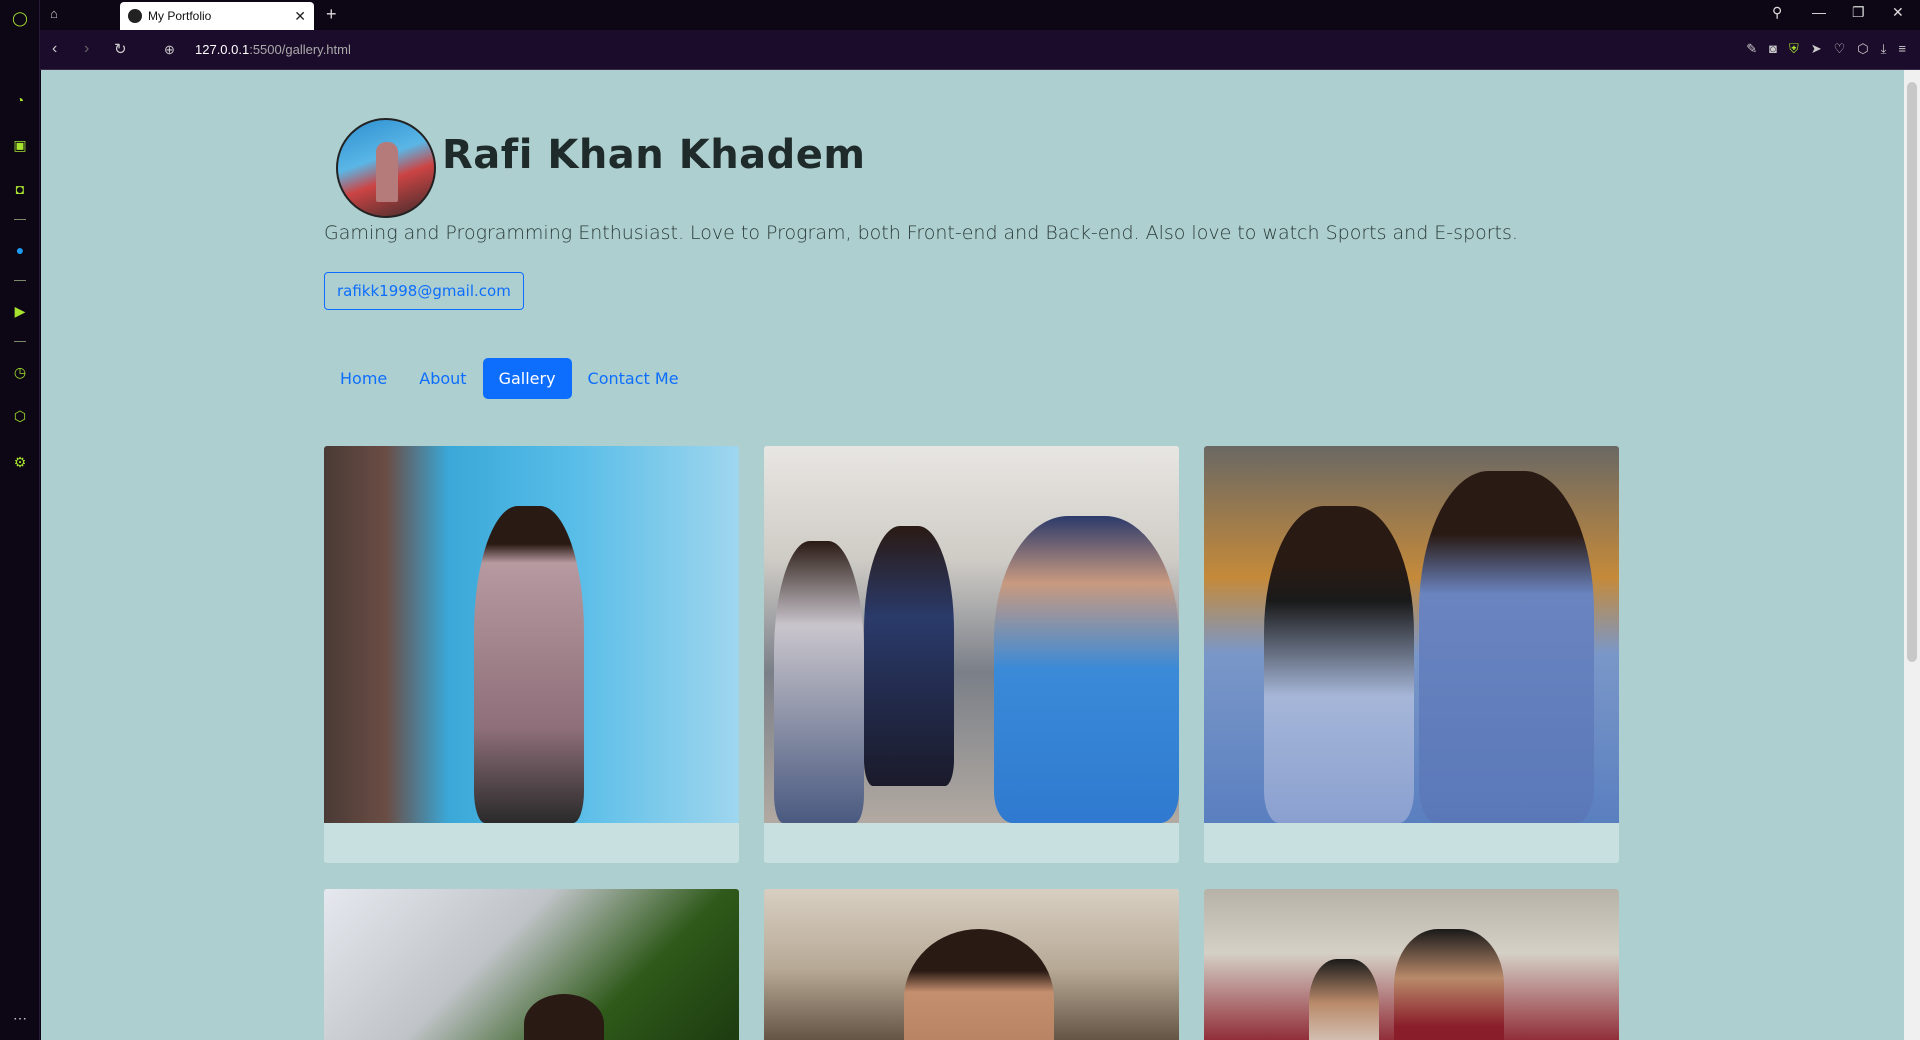 Image resolution: width=1920 pixels, height=1040 pixels. What do you see at coordinates (331, 14) in the screenshot?
I see `new-tab-icon: +` at bounding box center [331, 14].